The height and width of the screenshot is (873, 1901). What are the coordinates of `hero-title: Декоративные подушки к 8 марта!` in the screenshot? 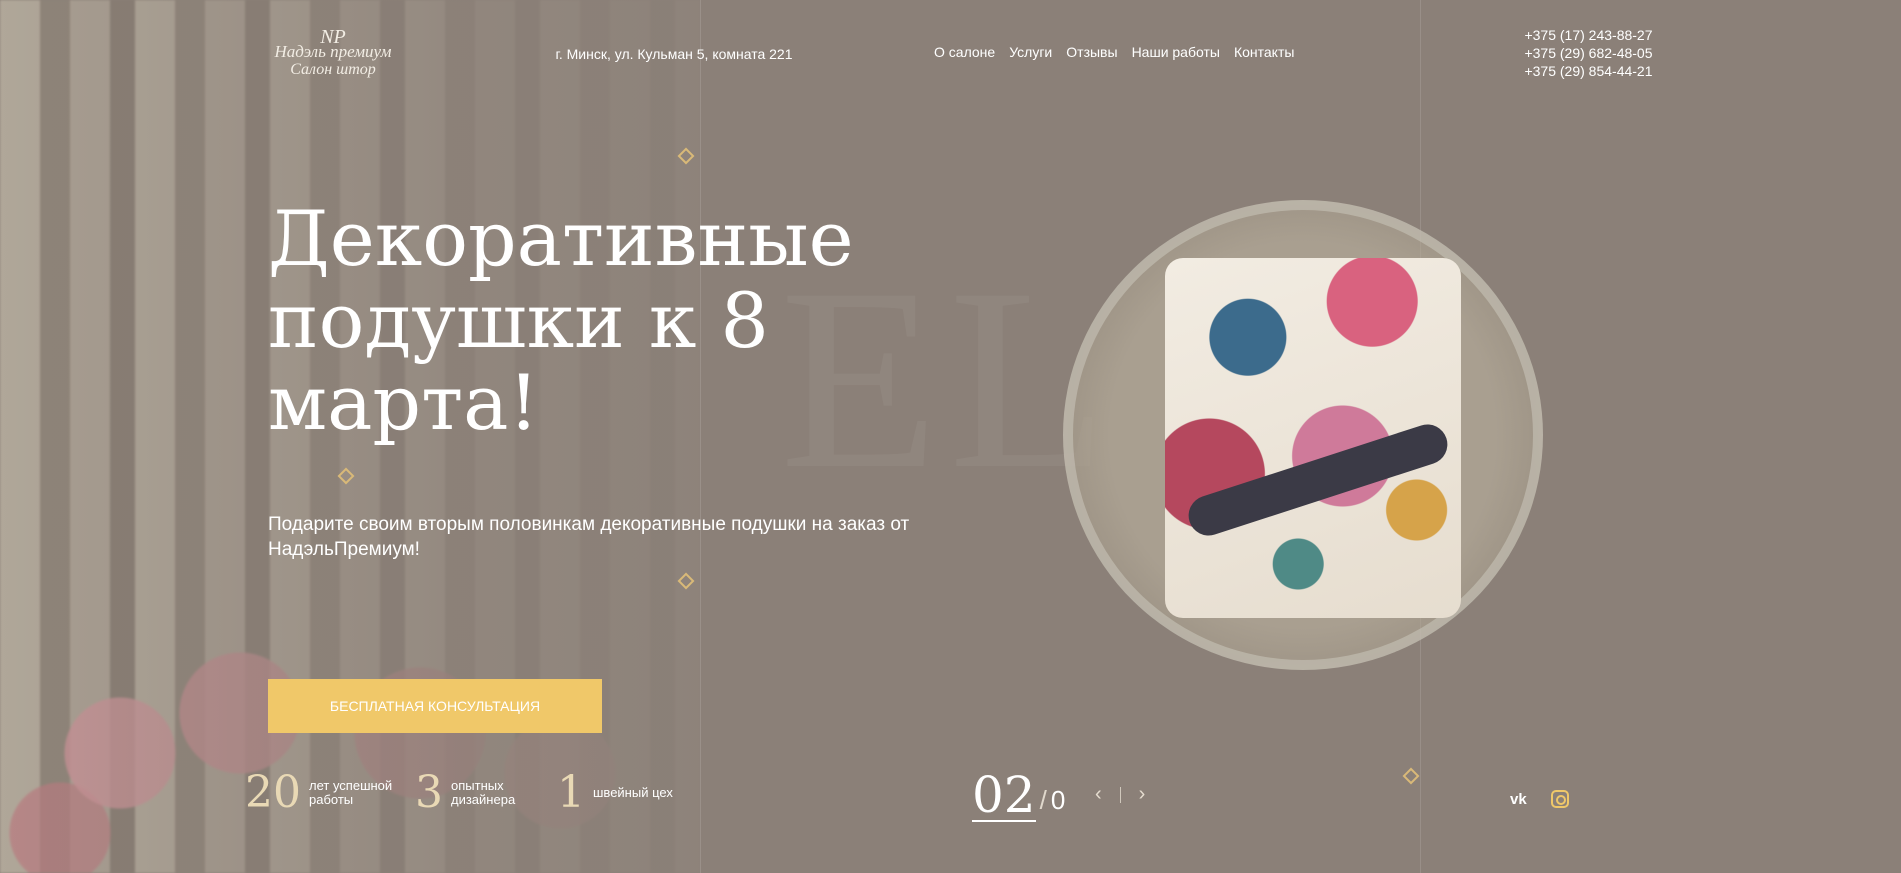 It's located at (561, 320).